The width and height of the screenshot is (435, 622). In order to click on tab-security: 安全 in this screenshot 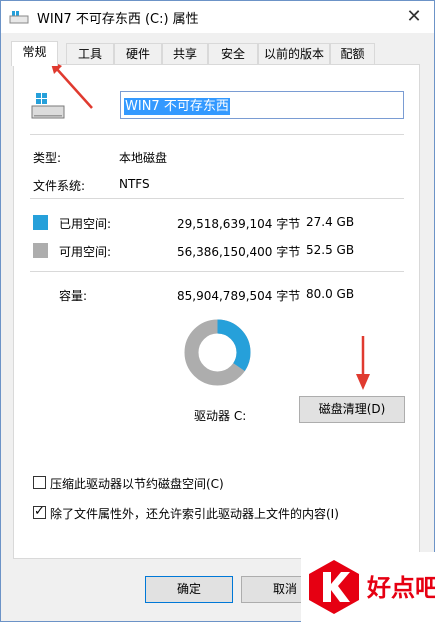, I will do `click(233, 54)`.